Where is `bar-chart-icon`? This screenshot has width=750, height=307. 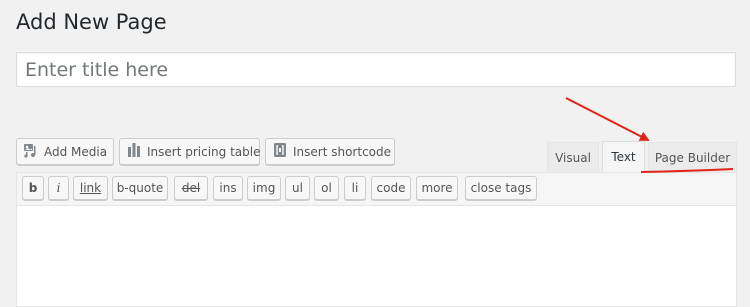 bar-chart-icon is located at coordinates (134, 151).